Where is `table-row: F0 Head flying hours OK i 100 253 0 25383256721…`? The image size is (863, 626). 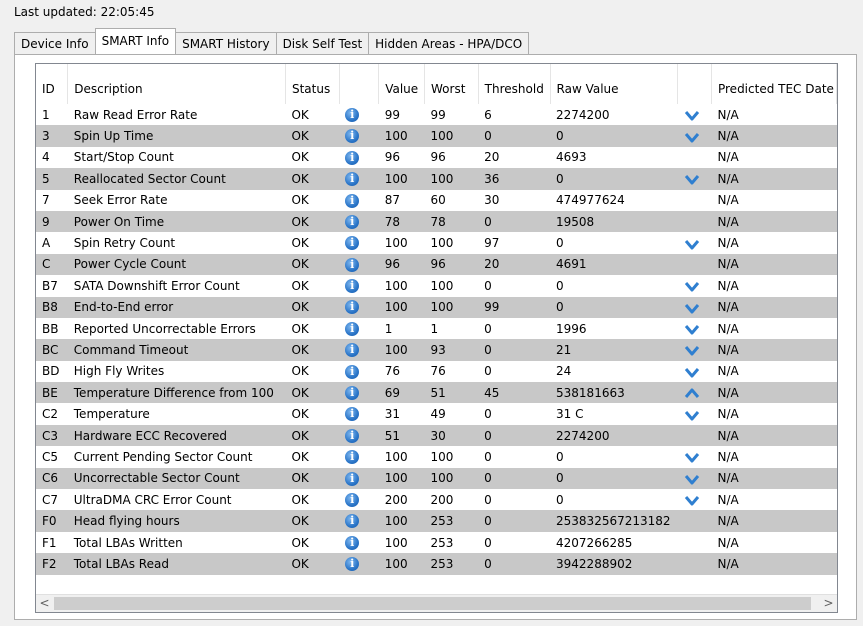 table-row: F0 Head flying hours OK i 100 253 0 25383256721… is located at coordinates (436, 521).